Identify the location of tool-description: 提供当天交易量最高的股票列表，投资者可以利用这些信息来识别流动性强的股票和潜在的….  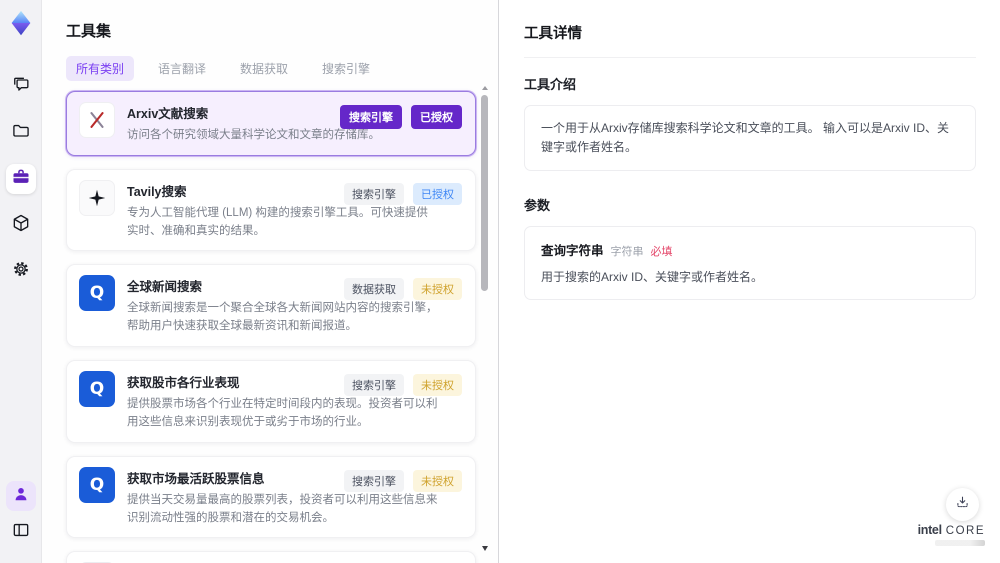
(282, 508).